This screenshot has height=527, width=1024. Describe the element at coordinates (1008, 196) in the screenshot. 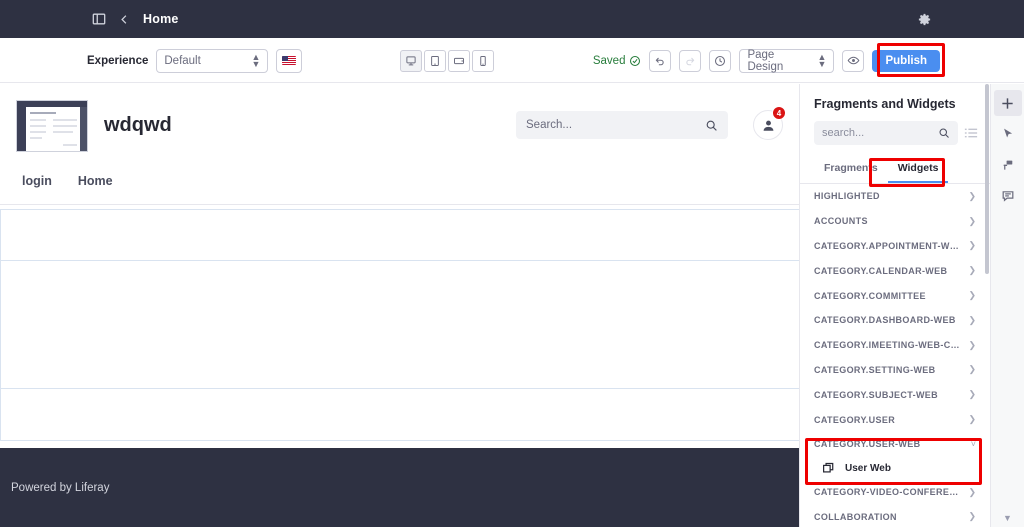

I see `comment-icon` at that location.